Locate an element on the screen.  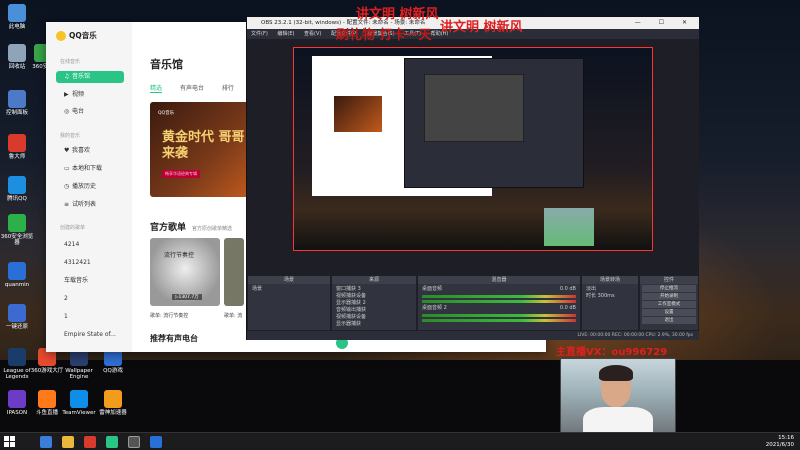
source-item: 窗口捕获 3 is located at coordinates (374, 289).